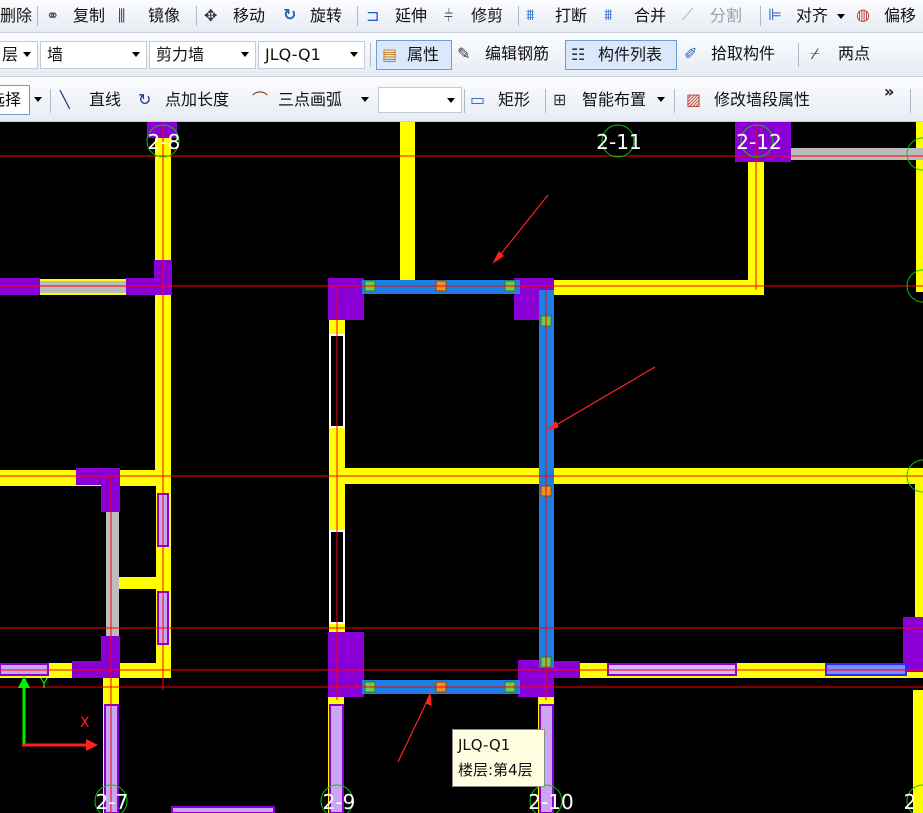 This screenshot has height=813, width=923. I want to click on component-select-value: JLQ-Q1, so click(293, 54).